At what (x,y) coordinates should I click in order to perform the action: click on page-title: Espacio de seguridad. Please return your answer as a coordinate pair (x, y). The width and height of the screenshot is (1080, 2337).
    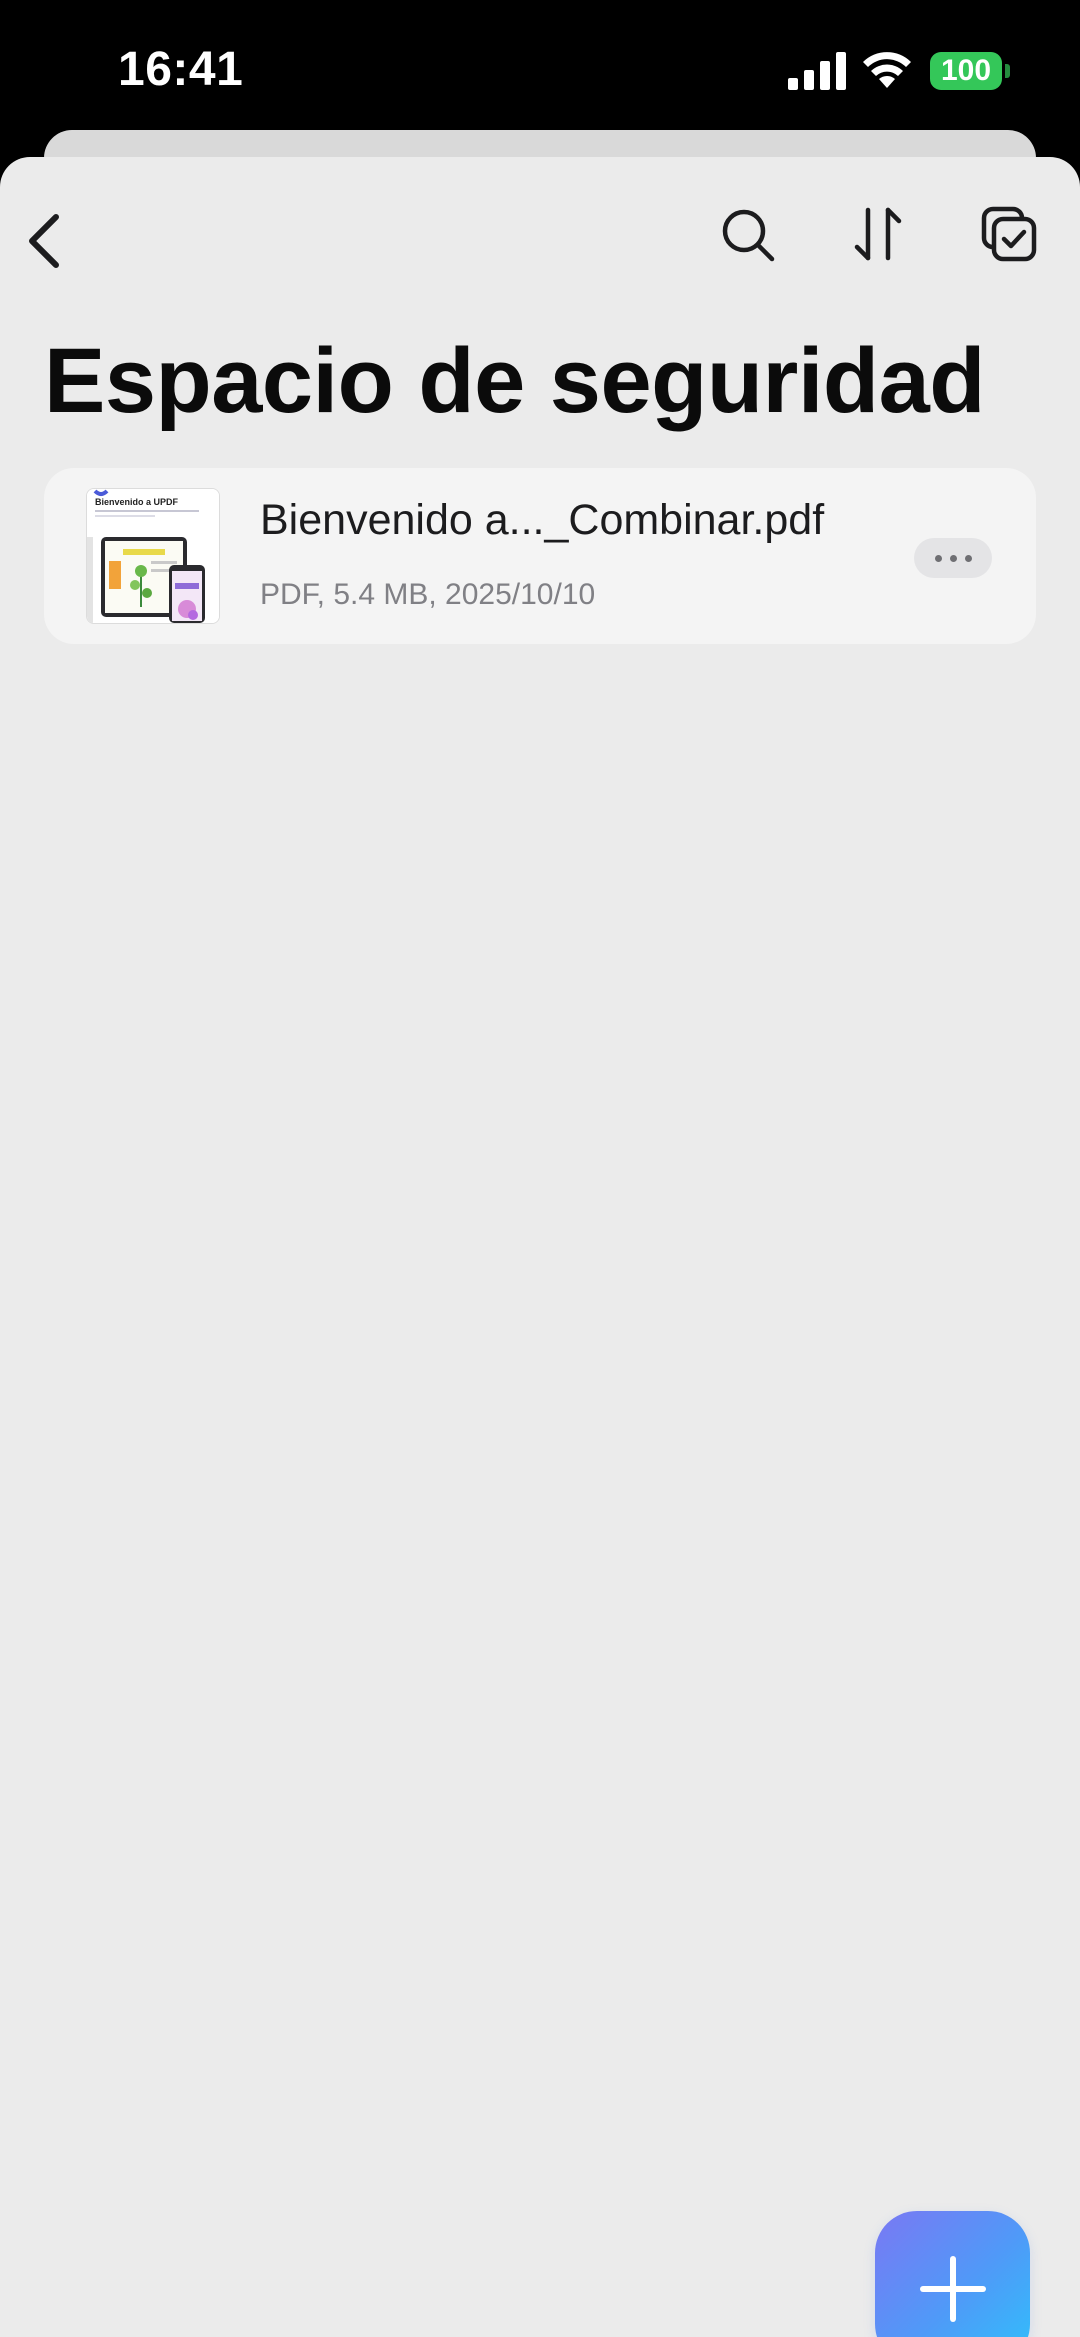
    Looking at the image, I should click on (514, 381).